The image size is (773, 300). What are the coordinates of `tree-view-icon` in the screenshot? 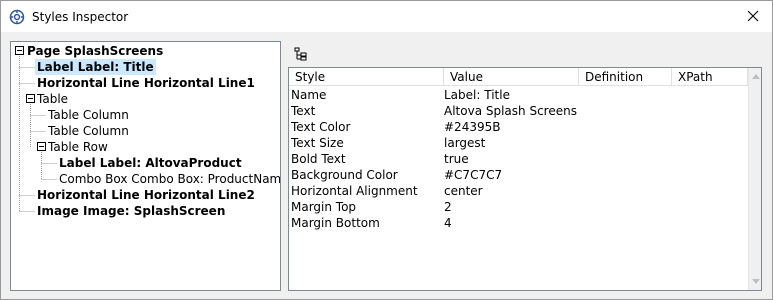 It's located at (300, 54).